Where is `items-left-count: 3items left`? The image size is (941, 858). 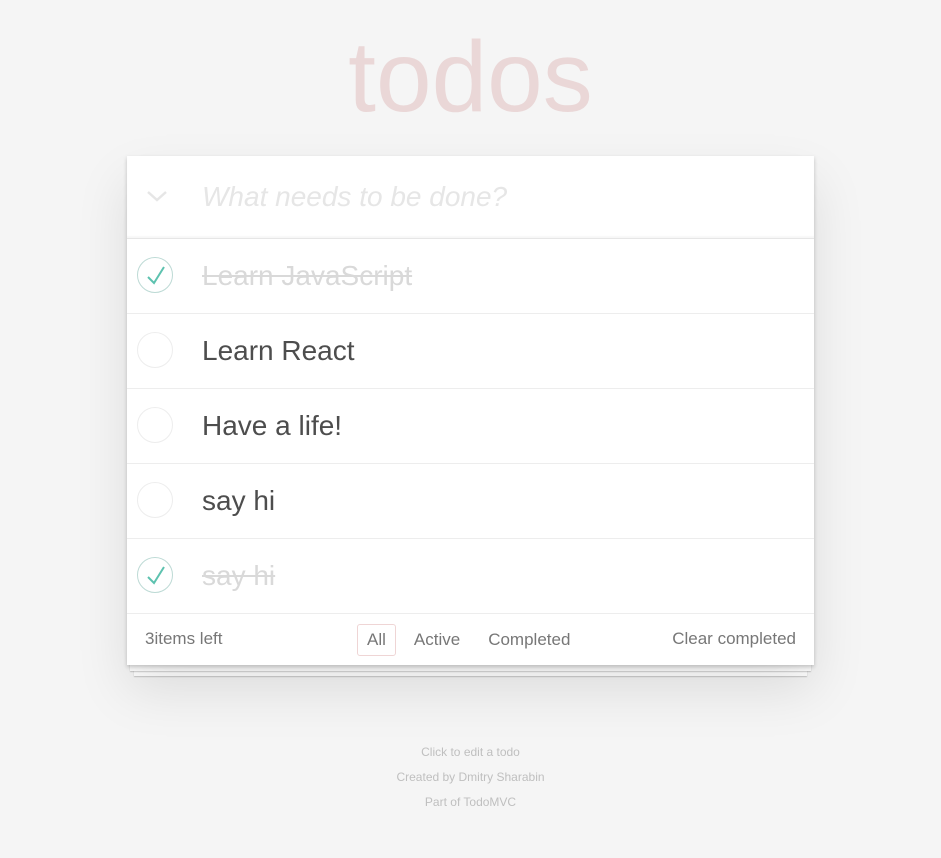 items-left-count: 3items left is located at coordinates (184, 638).